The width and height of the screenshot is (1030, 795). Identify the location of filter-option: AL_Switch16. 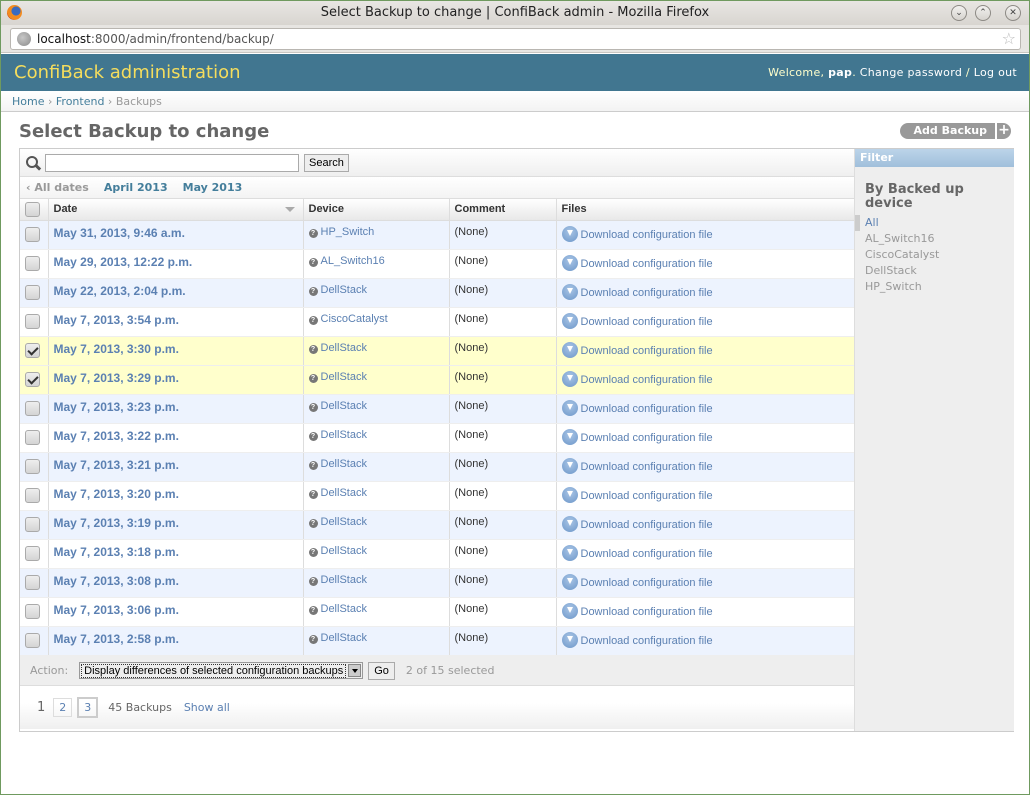
(934, 239).